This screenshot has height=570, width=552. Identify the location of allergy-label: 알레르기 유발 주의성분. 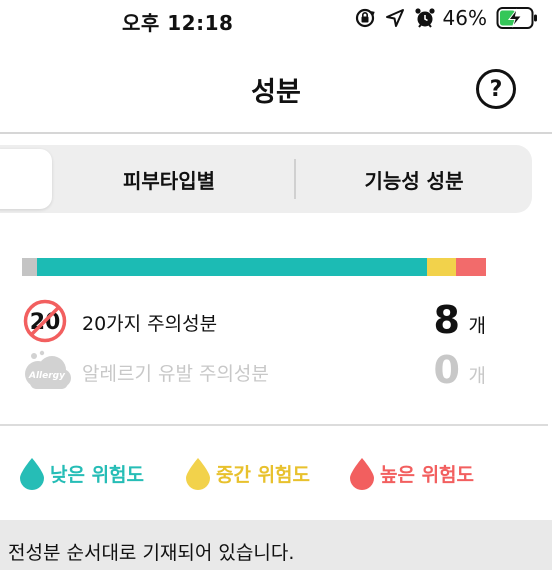
(175, 374).